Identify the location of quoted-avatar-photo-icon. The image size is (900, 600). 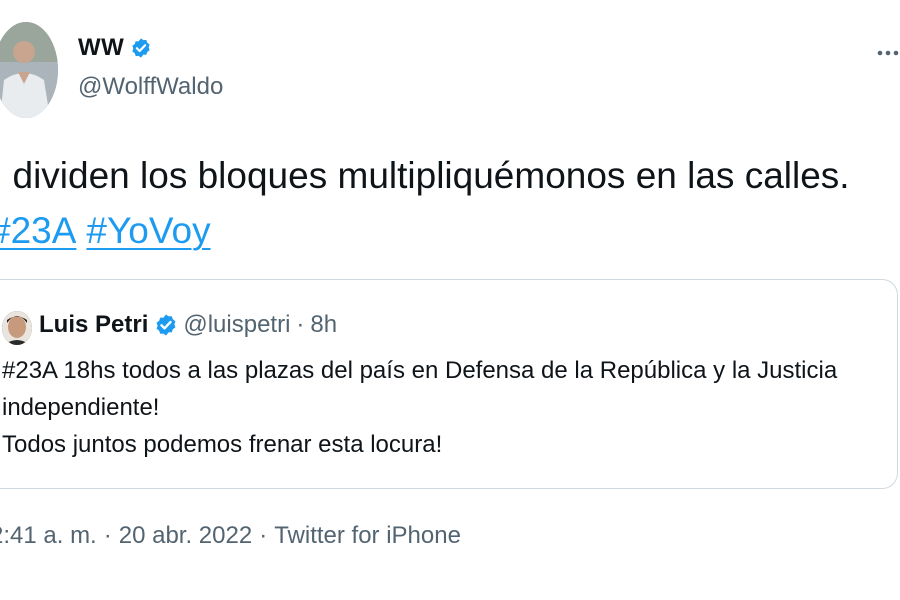
(17, 328).